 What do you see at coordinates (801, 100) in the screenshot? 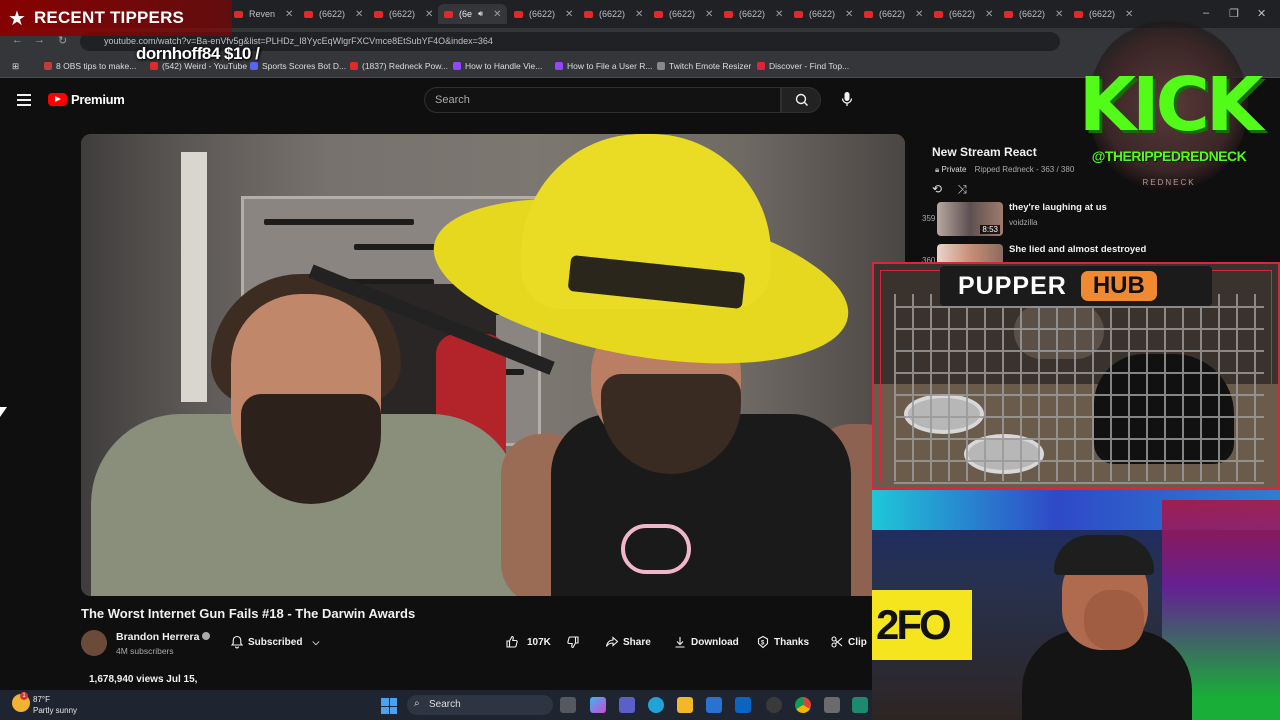
I see `search-button` at bounding box center [801, 100].